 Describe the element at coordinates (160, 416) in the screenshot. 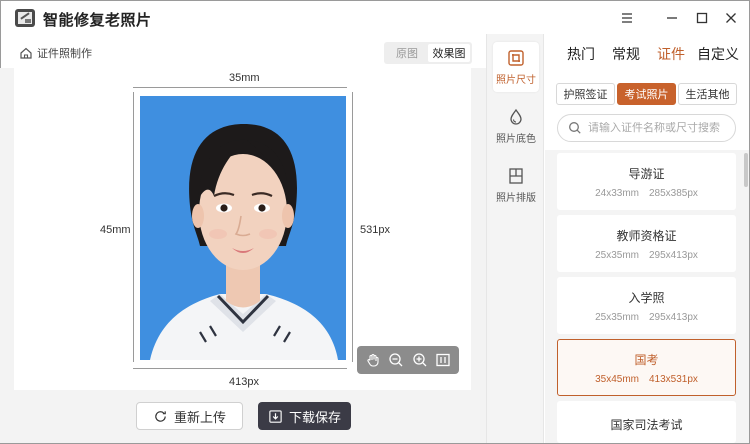

I see `refresh-icon` at that location.